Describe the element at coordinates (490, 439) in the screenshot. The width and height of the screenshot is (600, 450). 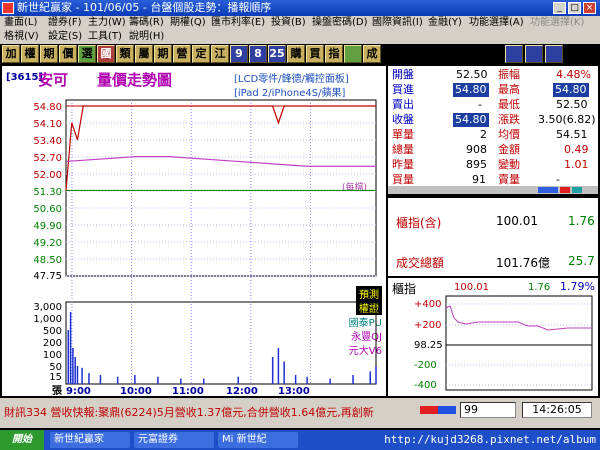
I see `watermark-url: http://kujd3268.pixnet.net/album` at that location.